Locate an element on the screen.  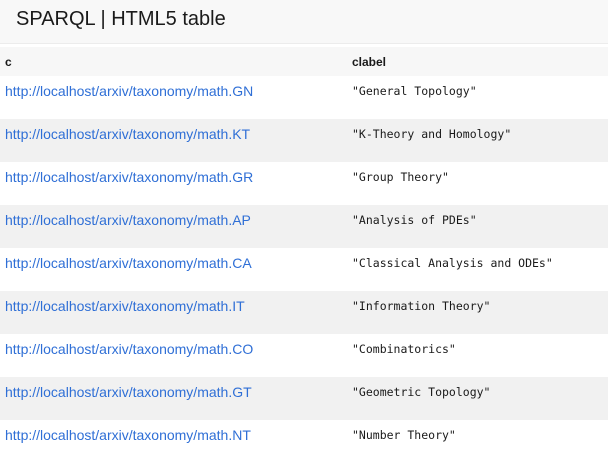
column-header-c: c is located at coordinates (173, 61).